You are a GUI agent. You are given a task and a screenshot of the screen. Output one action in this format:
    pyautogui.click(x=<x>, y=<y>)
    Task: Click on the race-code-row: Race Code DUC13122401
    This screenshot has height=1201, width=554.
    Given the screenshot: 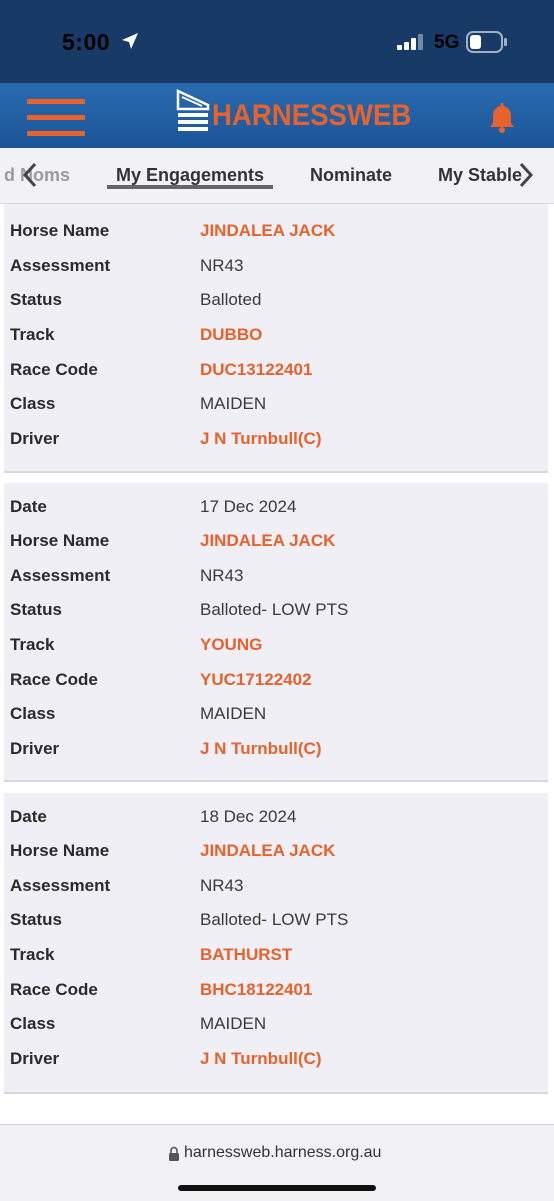 What is the action you would take?
    pyautogui.click(x=275, y=375)
    